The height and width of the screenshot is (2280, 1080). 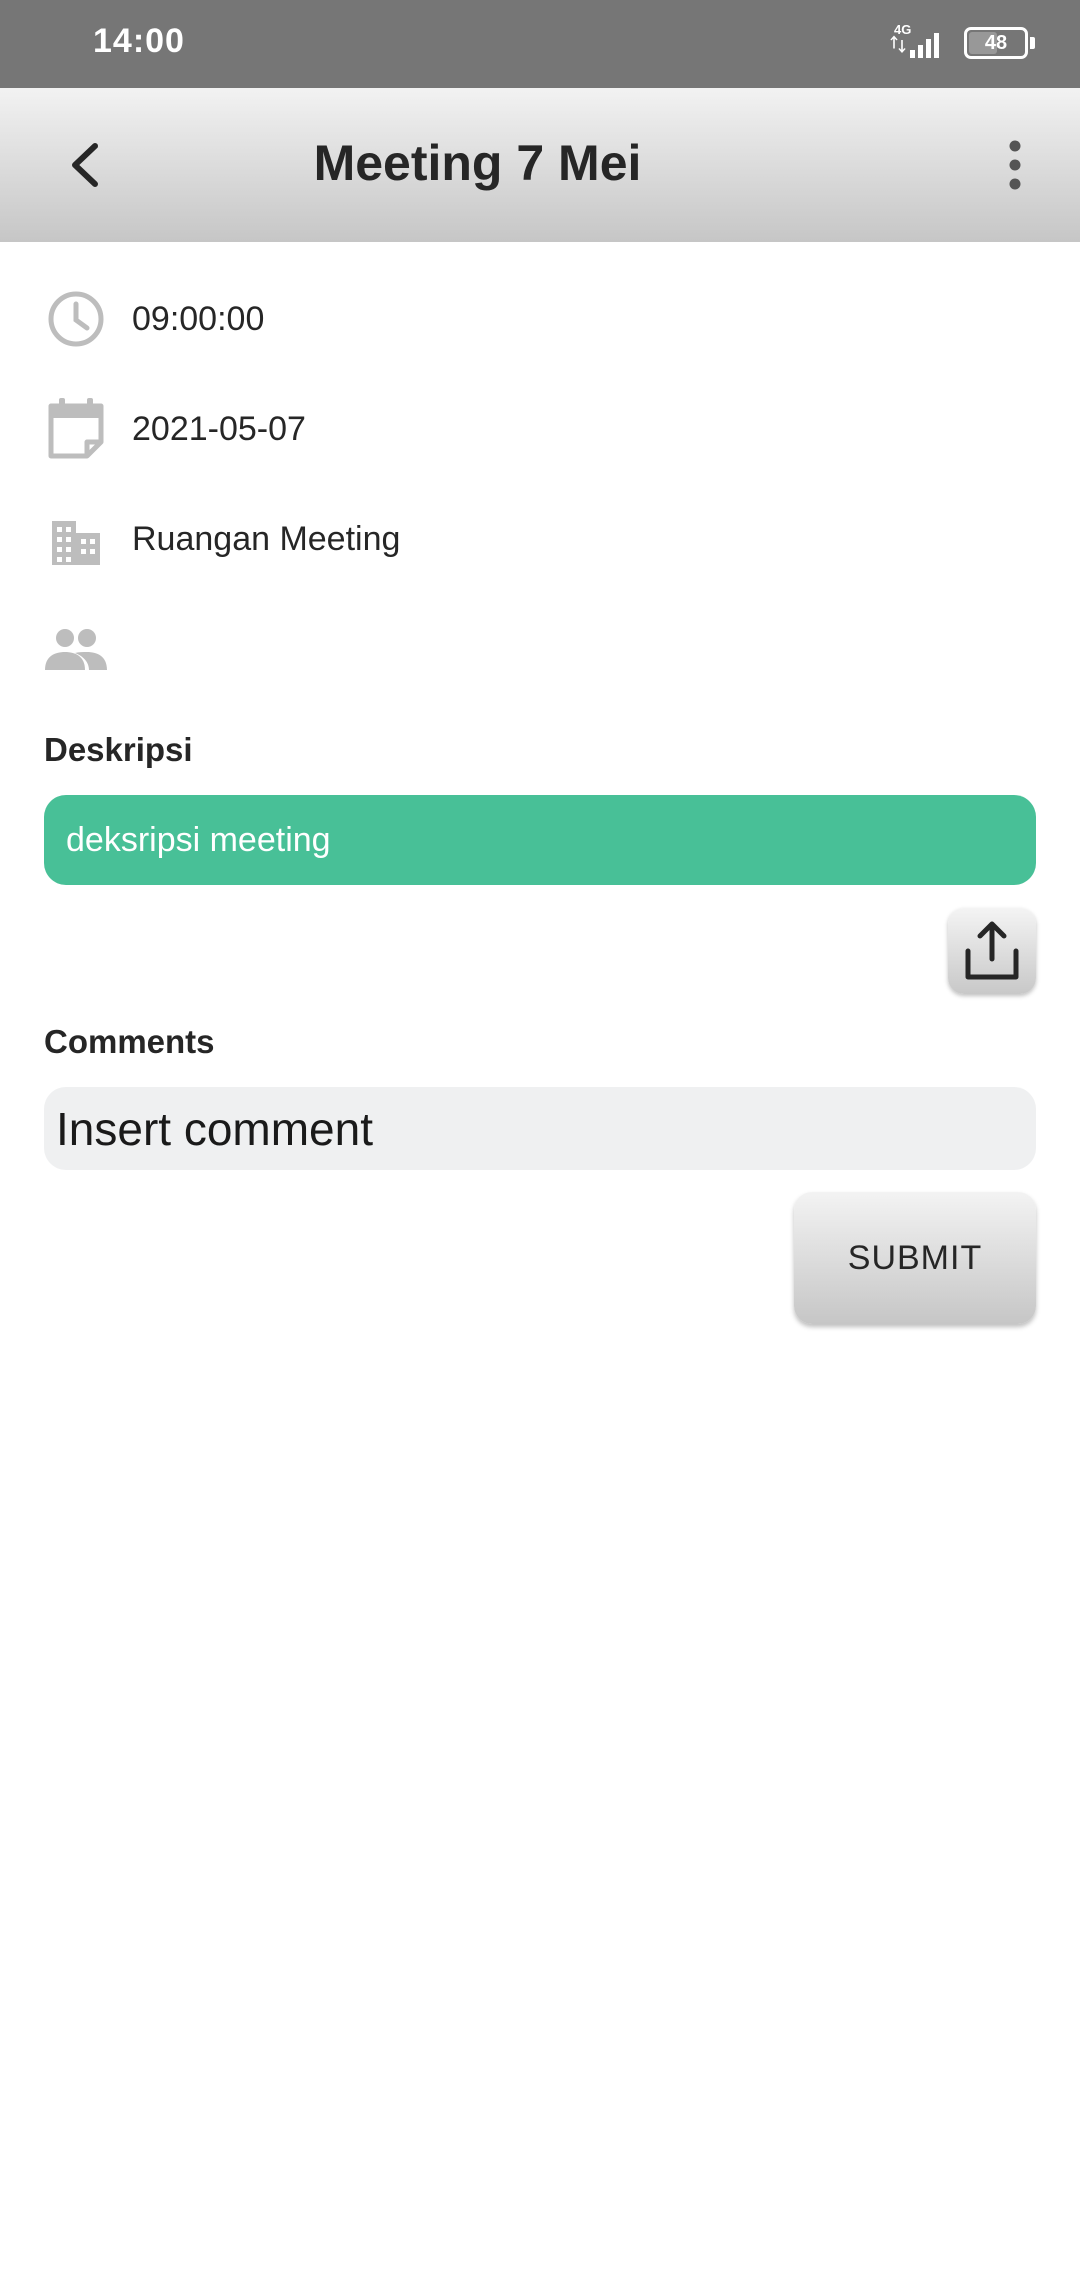 I want to click on building-icon, so click(x=76, y=539).